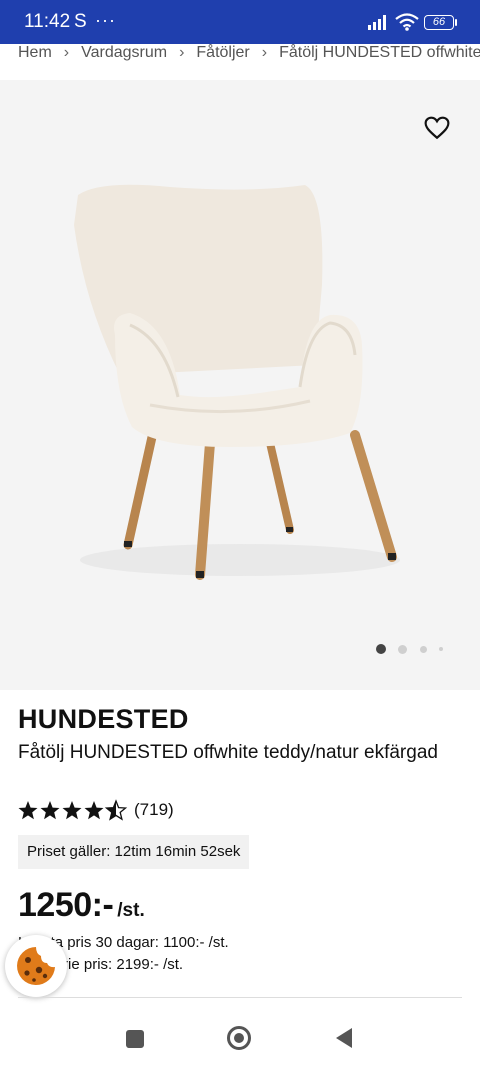  Describe the element at coordinates (72, 810) in the screenshot. I see `rating-stars-icon` at that location.